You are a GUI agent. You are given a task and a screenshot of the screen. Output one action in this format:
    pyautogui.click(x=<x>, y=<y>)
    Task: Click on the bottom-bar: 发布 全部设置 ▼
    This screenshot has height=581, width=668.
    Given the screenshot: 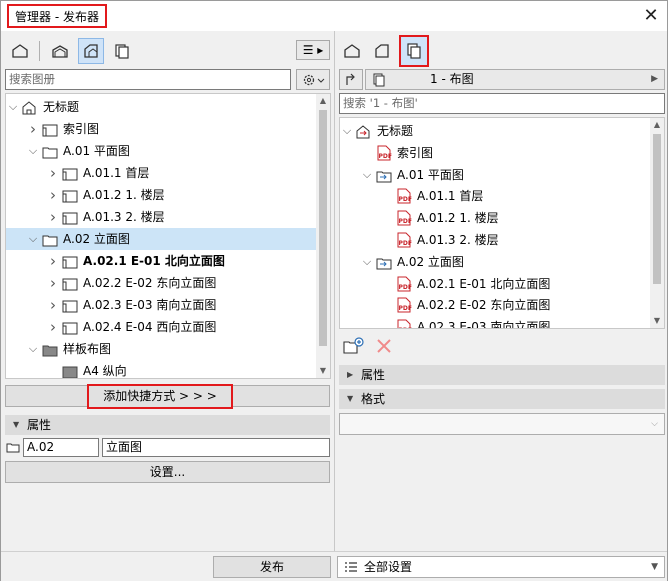 What is the action you would take?
    pyautogui.click(x=334, y=566)
    